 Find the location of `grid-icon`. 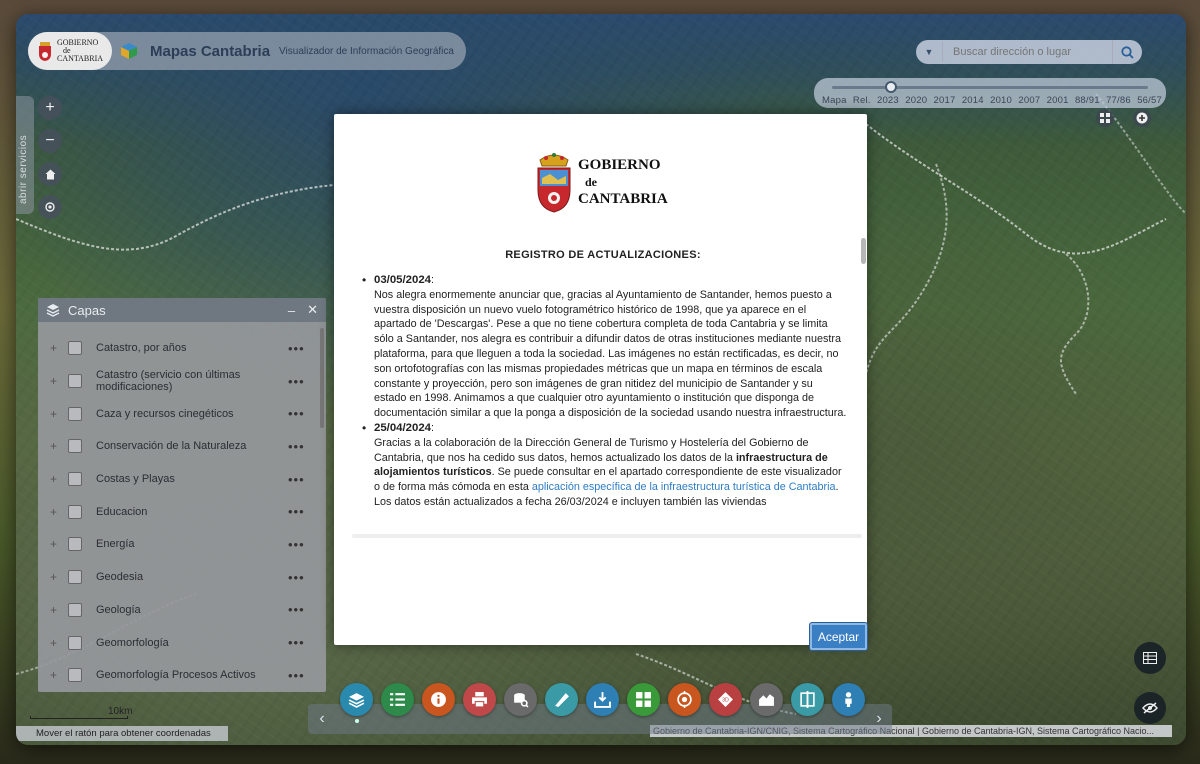

grid-icon is located at coordinates (1105, 118).